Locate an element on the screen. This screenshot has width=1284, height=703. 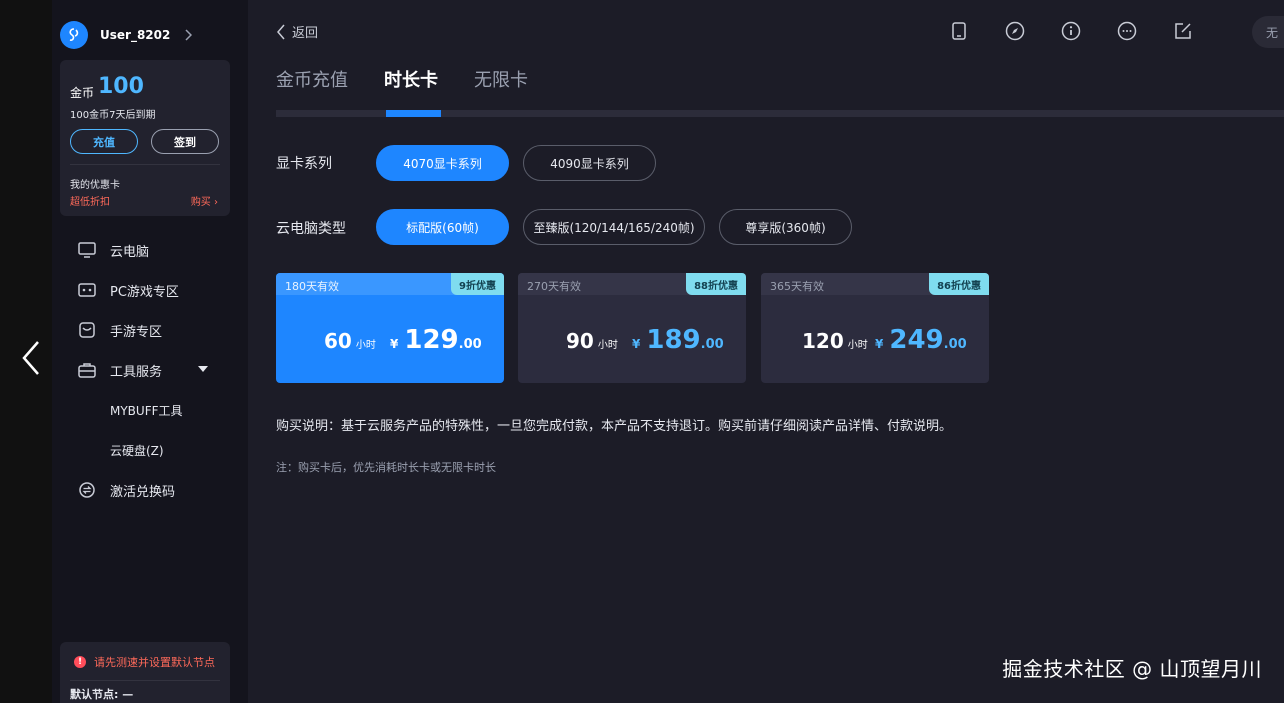
discount-badge: 86折优惠 is located at coordinates (959, 284).